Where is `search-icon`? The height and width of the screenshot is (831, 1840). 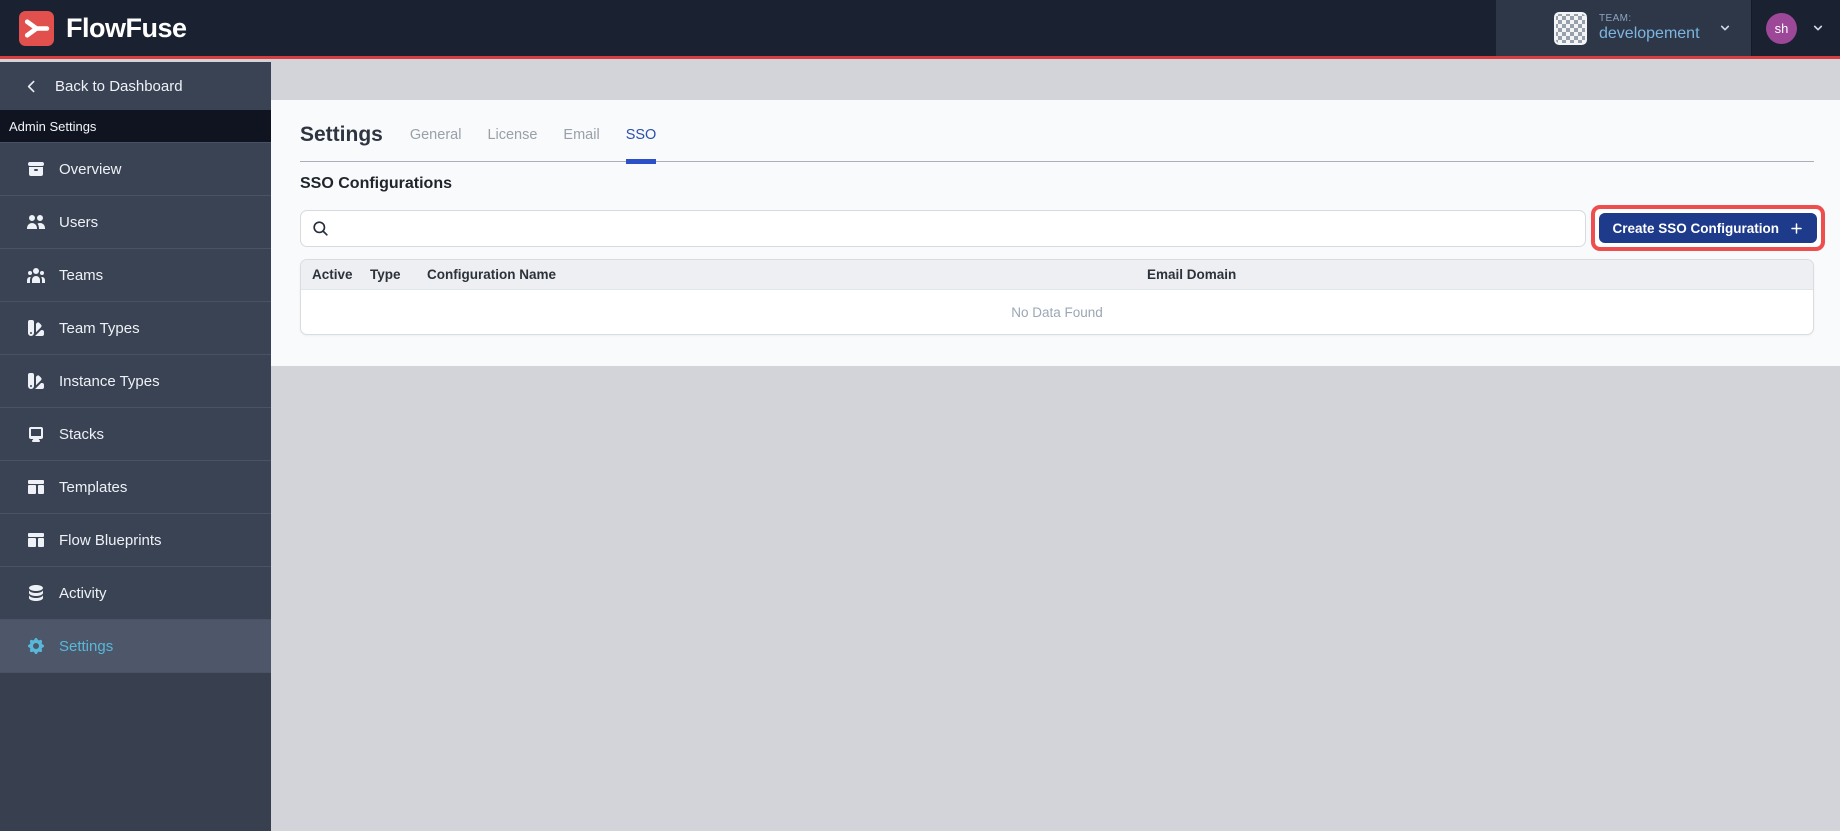 search-icon is located at coordinates (320, 228).